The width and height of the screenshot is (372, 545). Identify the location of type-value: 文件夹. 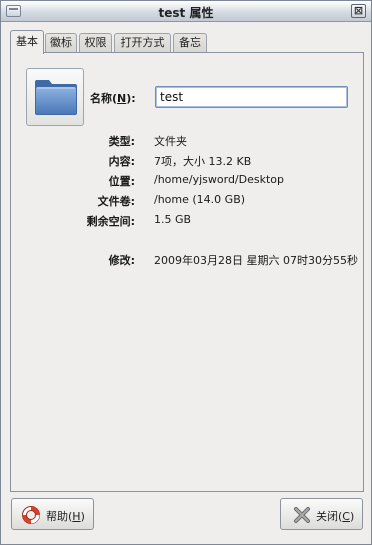
(170, 141).